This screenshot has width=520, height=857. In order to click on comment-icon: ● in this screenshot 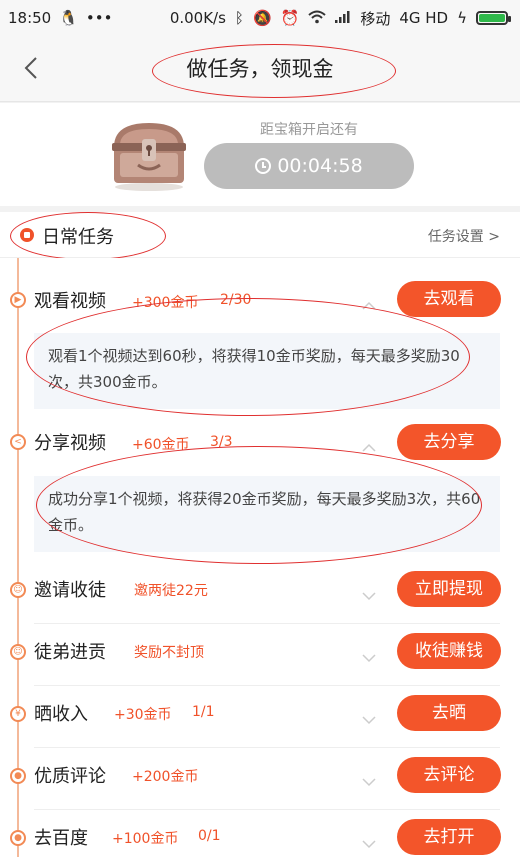, I will do `click(18, 776)`.